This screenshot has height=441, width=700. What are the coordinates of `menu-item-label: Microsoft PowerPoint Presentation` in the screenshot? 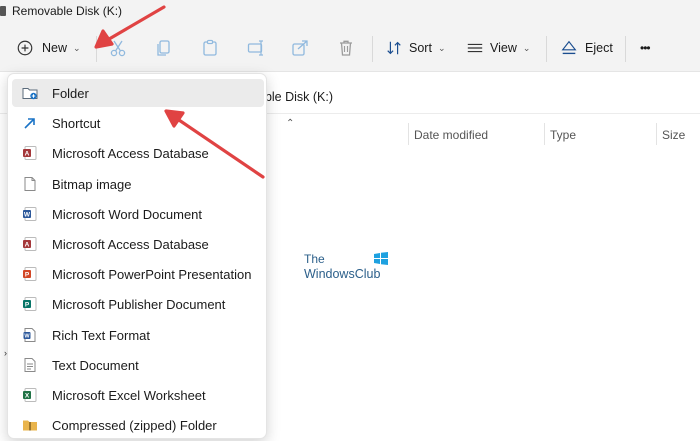 It's located at (152, 275).